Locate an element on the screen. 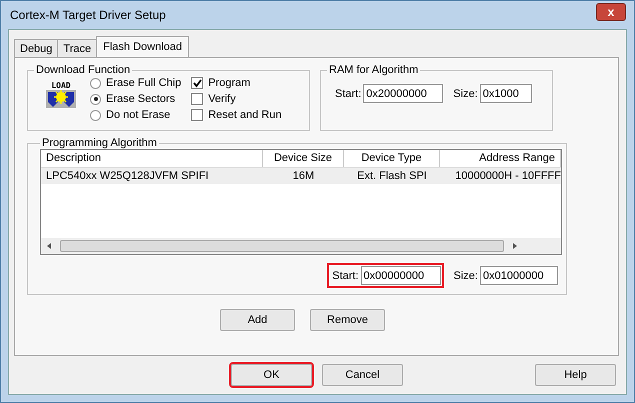  table-cell-text: Ext. Flash SPI is located at coordinates (392, 176).